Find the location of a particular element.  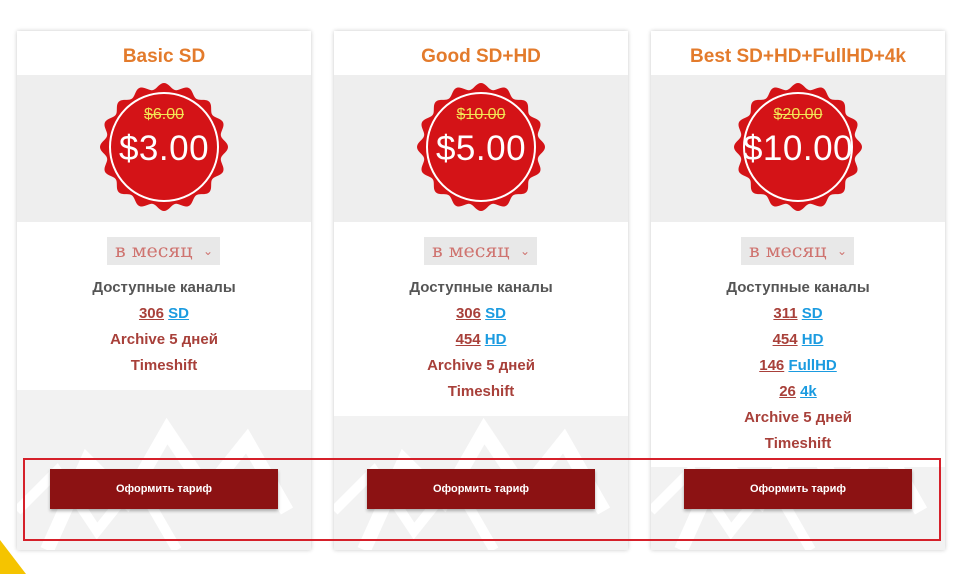

channel-item: 26 4k is located at coordinates (798, 392).